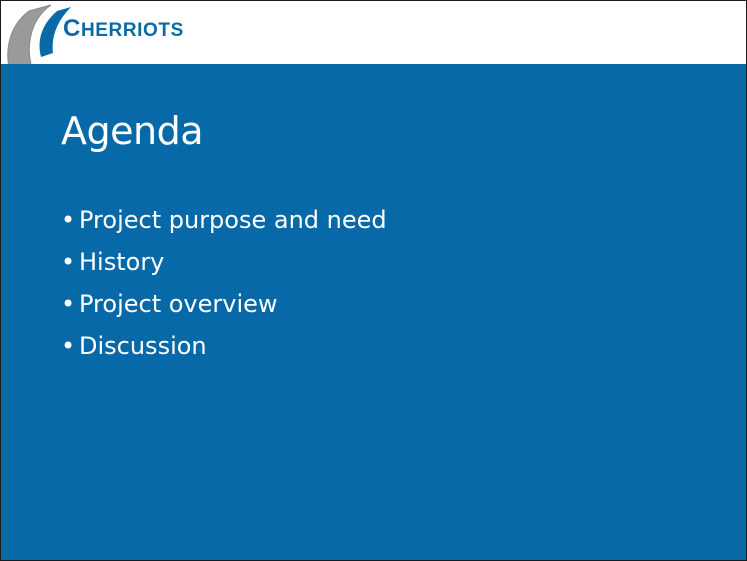 Image resolution: width=747 pixels, height=561 pixels. What do you see at coordinates (123, 28) in the screenshot?
I see `cherriots-logo-text: CHERRIOTS` at bounding box center [123, 28].